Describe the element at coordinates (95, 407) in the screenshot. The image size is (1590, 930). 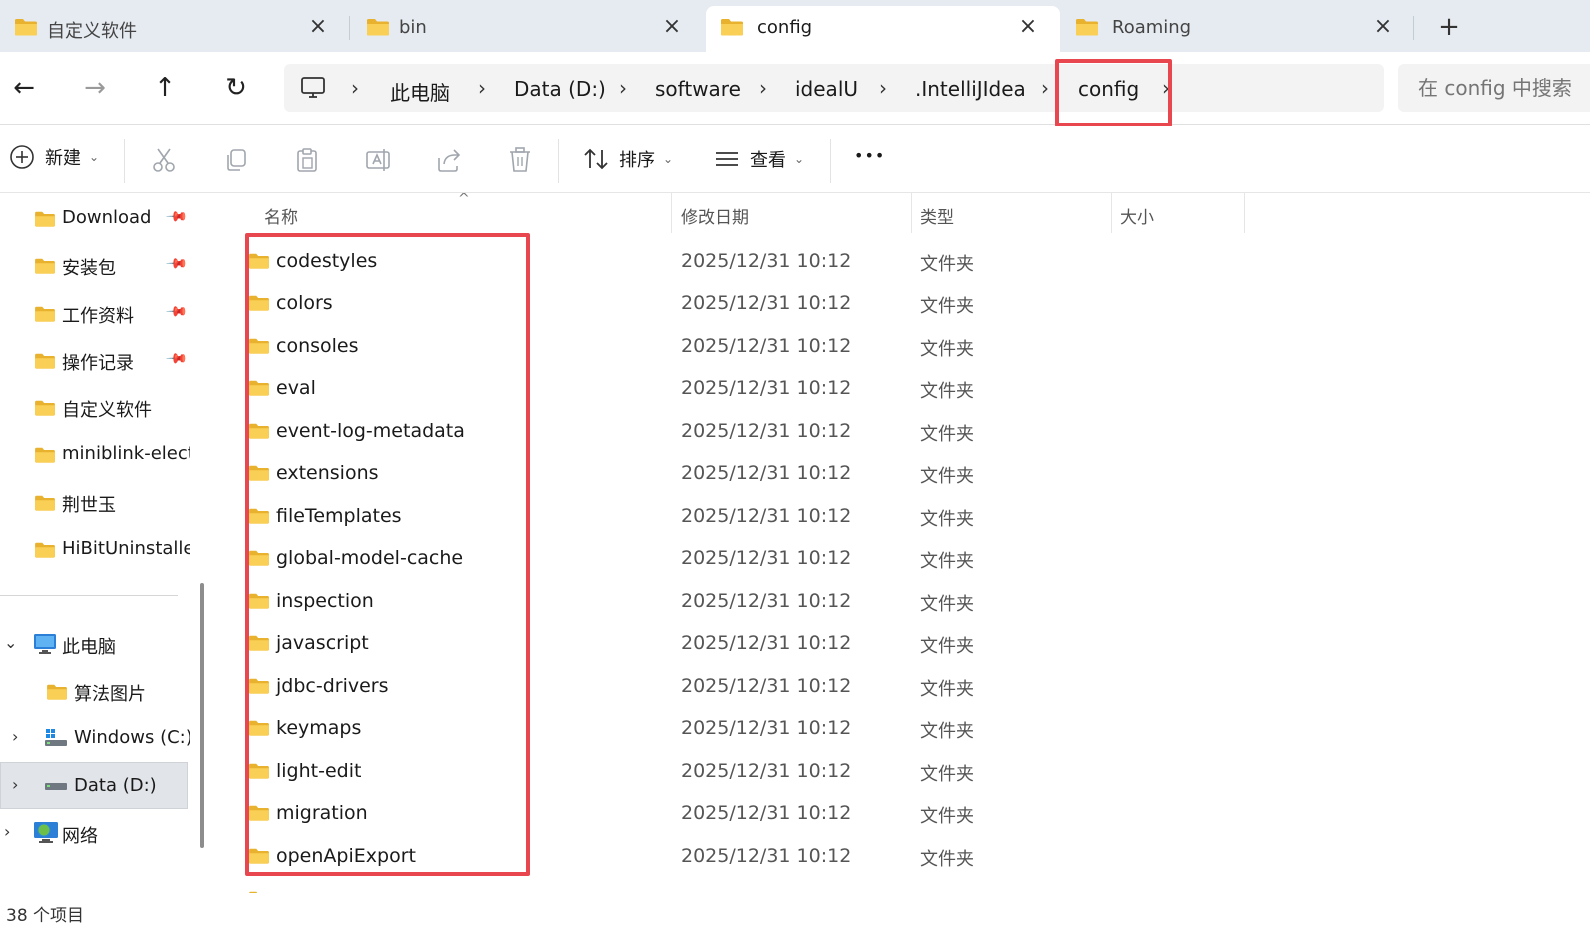
I see `sidebar-item-custom-software: 自定义软件` at that location.